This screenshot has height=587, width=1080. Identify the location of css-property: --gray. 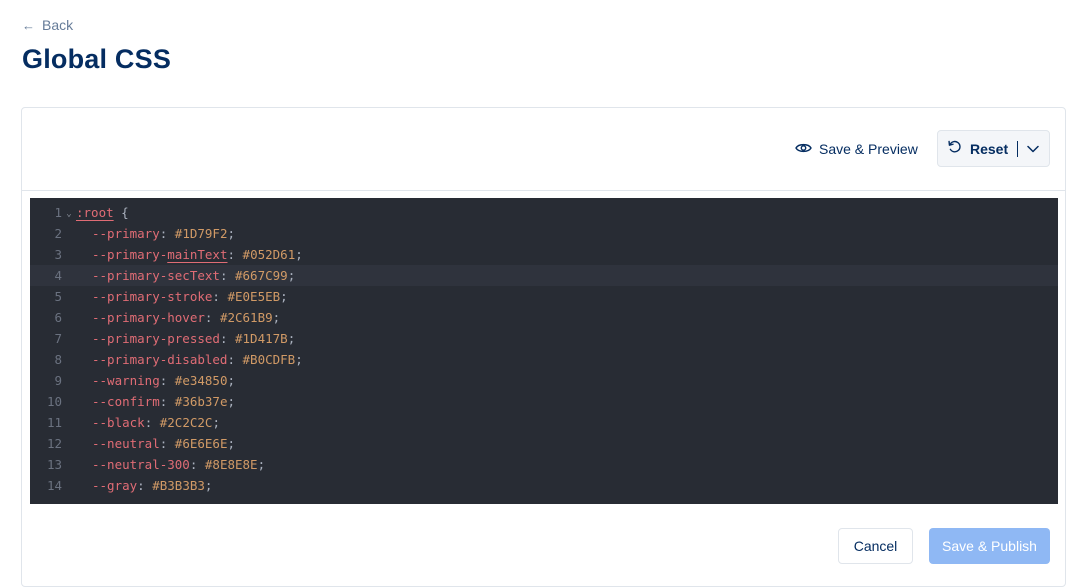
(115, 485).